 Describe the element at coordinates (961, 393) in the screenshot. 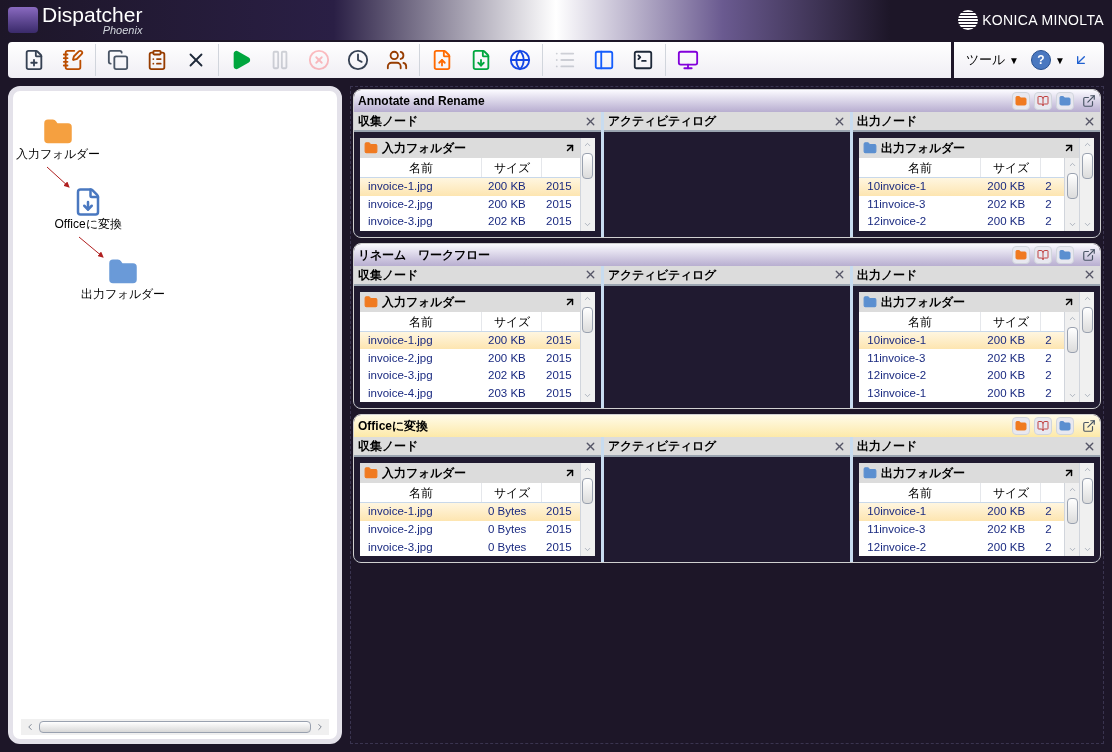

I see `file-row: 13invoice-1 200 KB 2` at that location.